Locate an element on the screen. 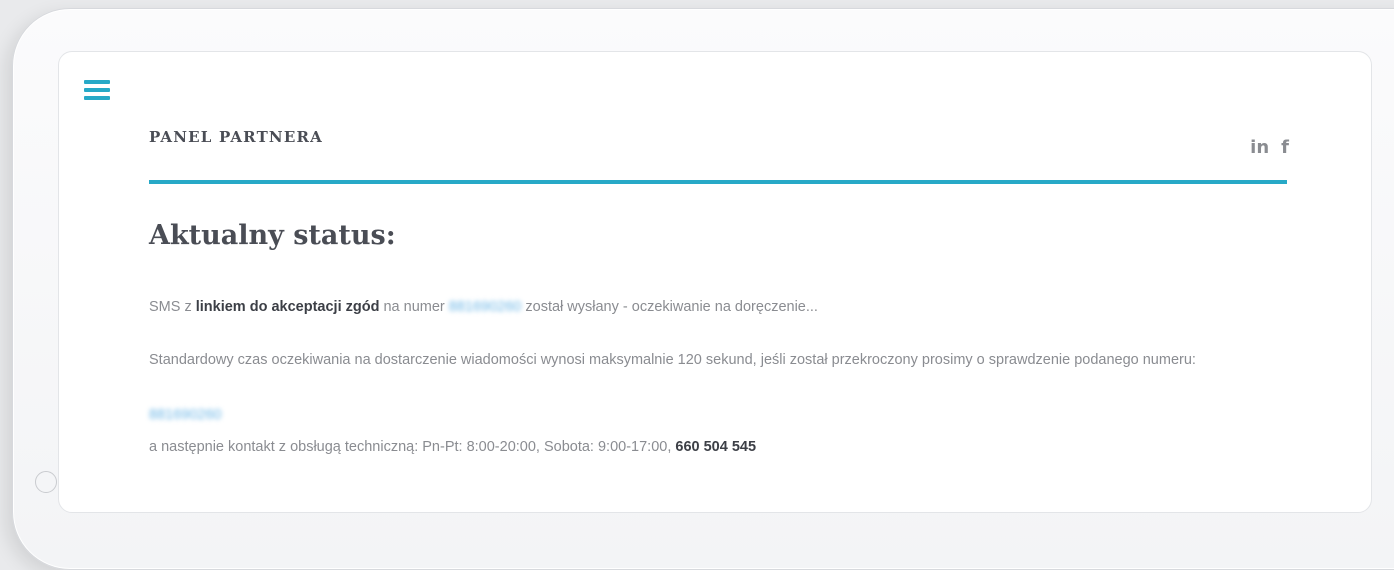  home-button is located at coordinates (46, 482).